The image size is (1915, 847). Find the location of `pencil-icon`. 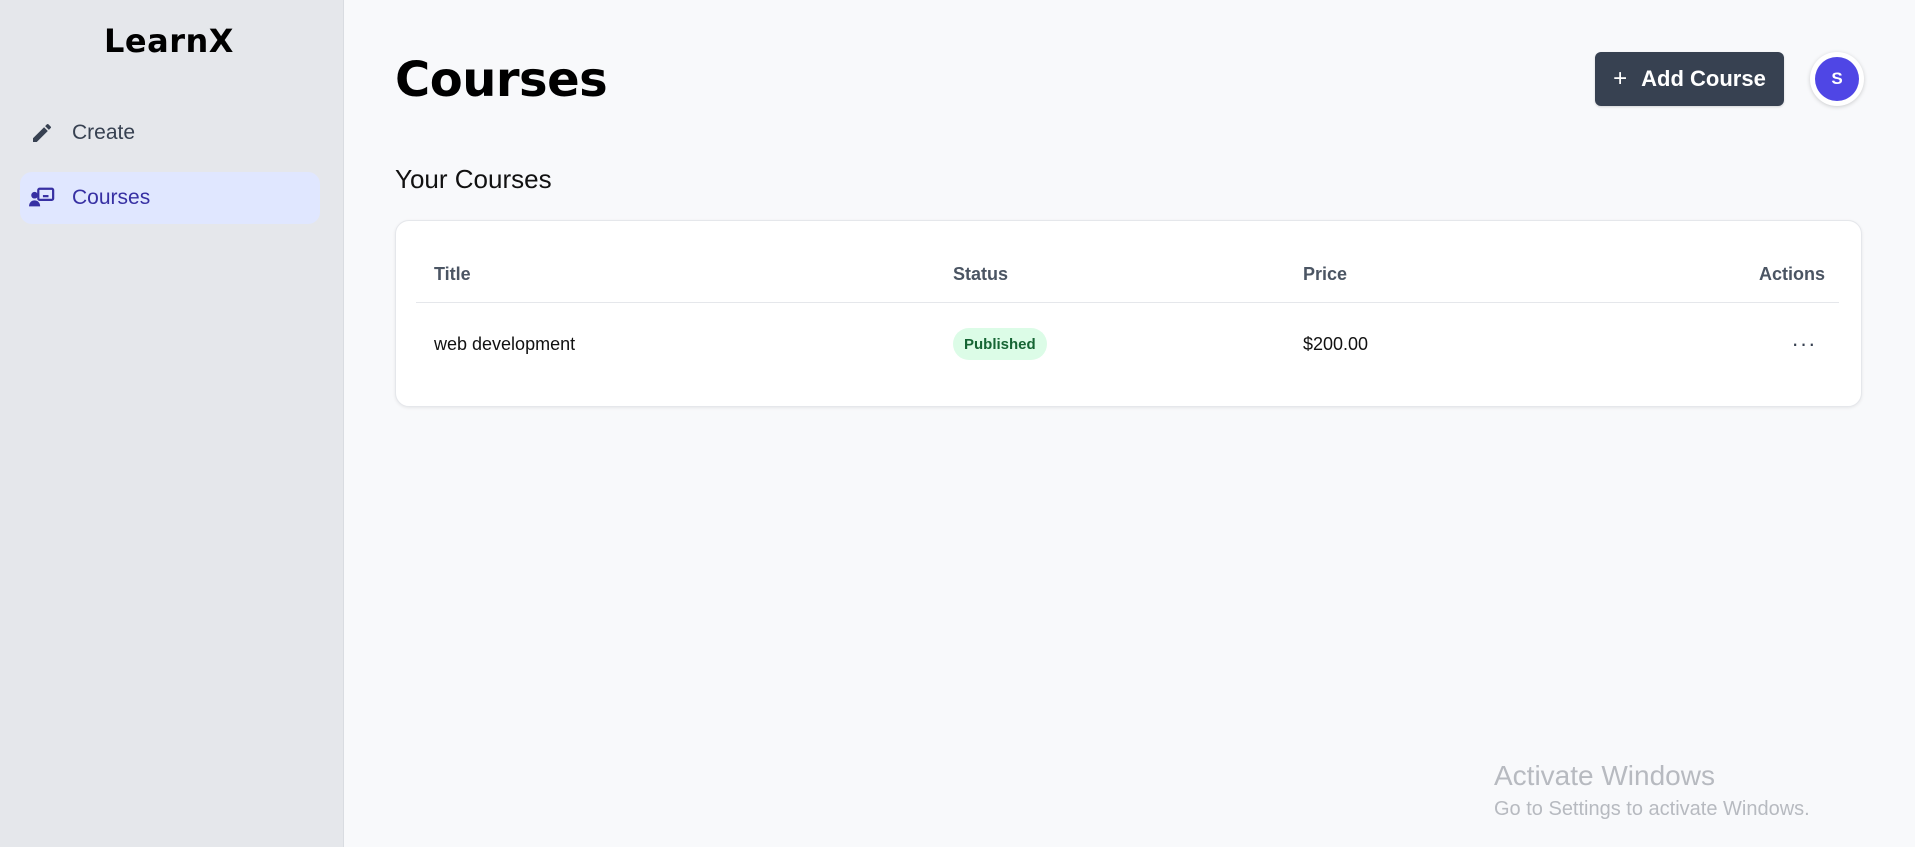

pencil-icon is located at coordinates (42, 133).